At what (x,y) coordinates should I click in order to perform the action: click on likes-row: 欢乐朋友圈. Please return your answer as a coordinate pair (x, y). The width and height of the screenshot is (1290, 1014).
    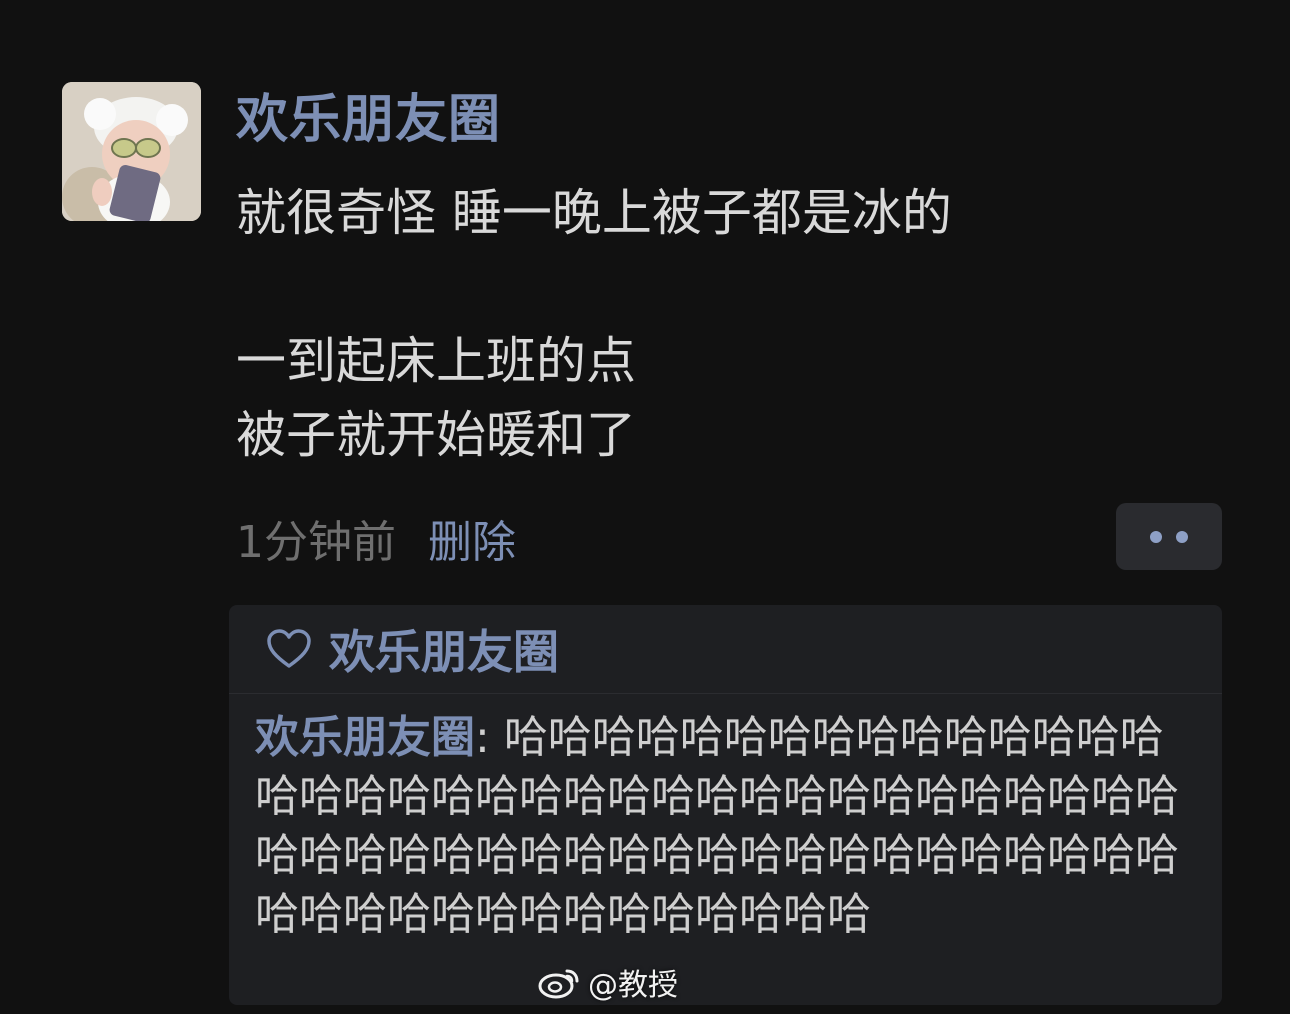
    Looking at the image, I should click on (725, 649).